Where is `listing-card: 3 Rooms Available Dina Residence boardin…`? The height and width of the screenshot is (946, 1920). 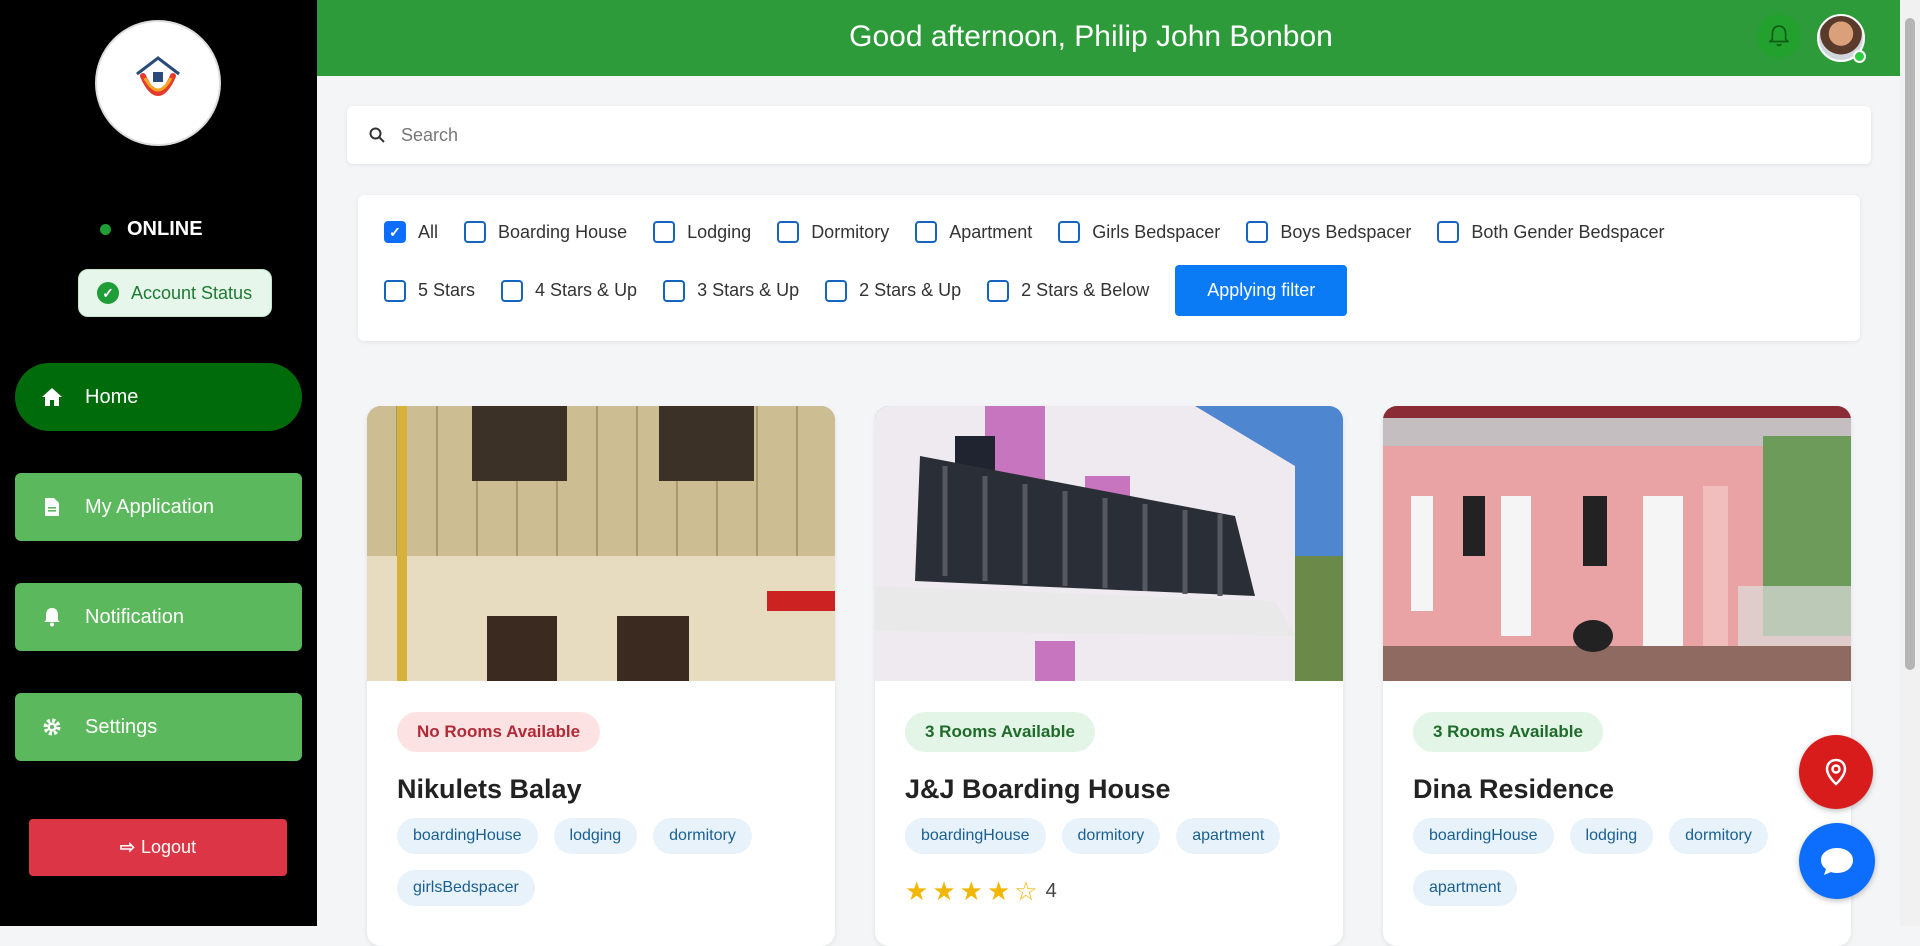 listing-card: 3 Rooms Available Dina Residence boardin… is located at coordinates (1617, 676).